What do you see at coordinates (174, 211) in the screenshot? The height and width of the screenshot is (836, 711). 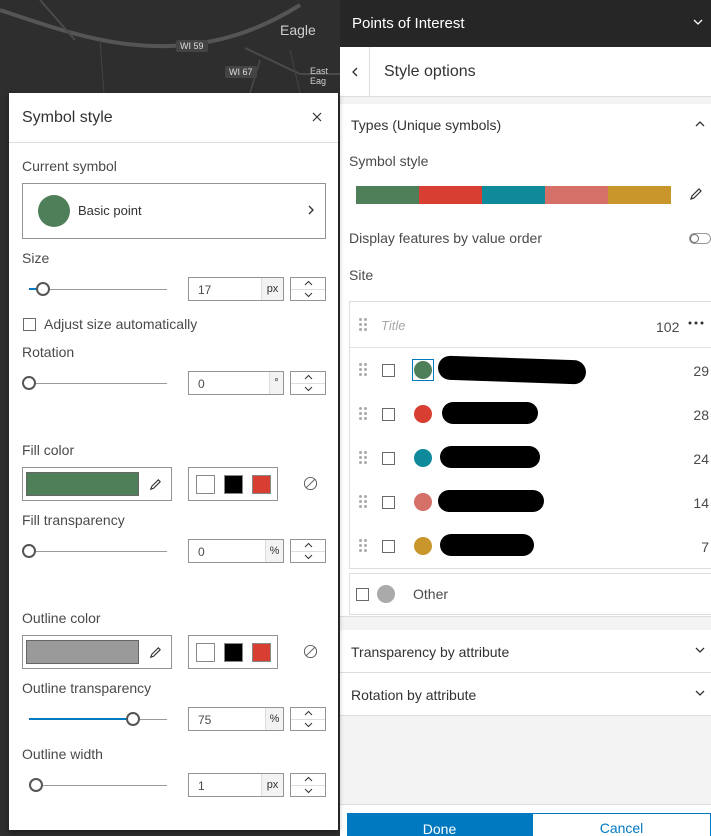 I see `current-symbol-button: Basic point` at bounding box center [174, 211].